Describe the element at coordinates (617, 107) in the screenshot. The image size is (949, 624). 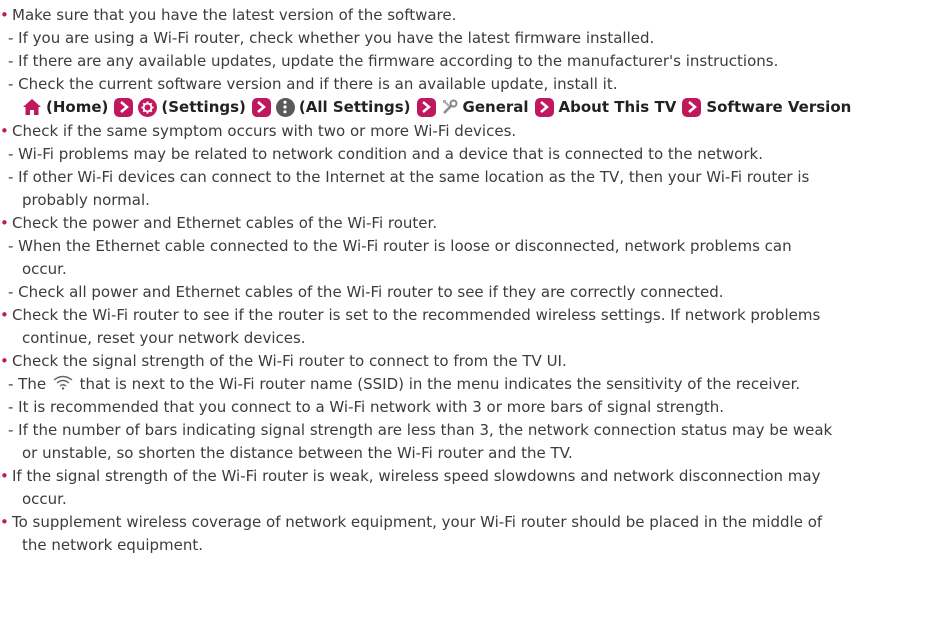
I see `path-about-label: About This TV` at that location.